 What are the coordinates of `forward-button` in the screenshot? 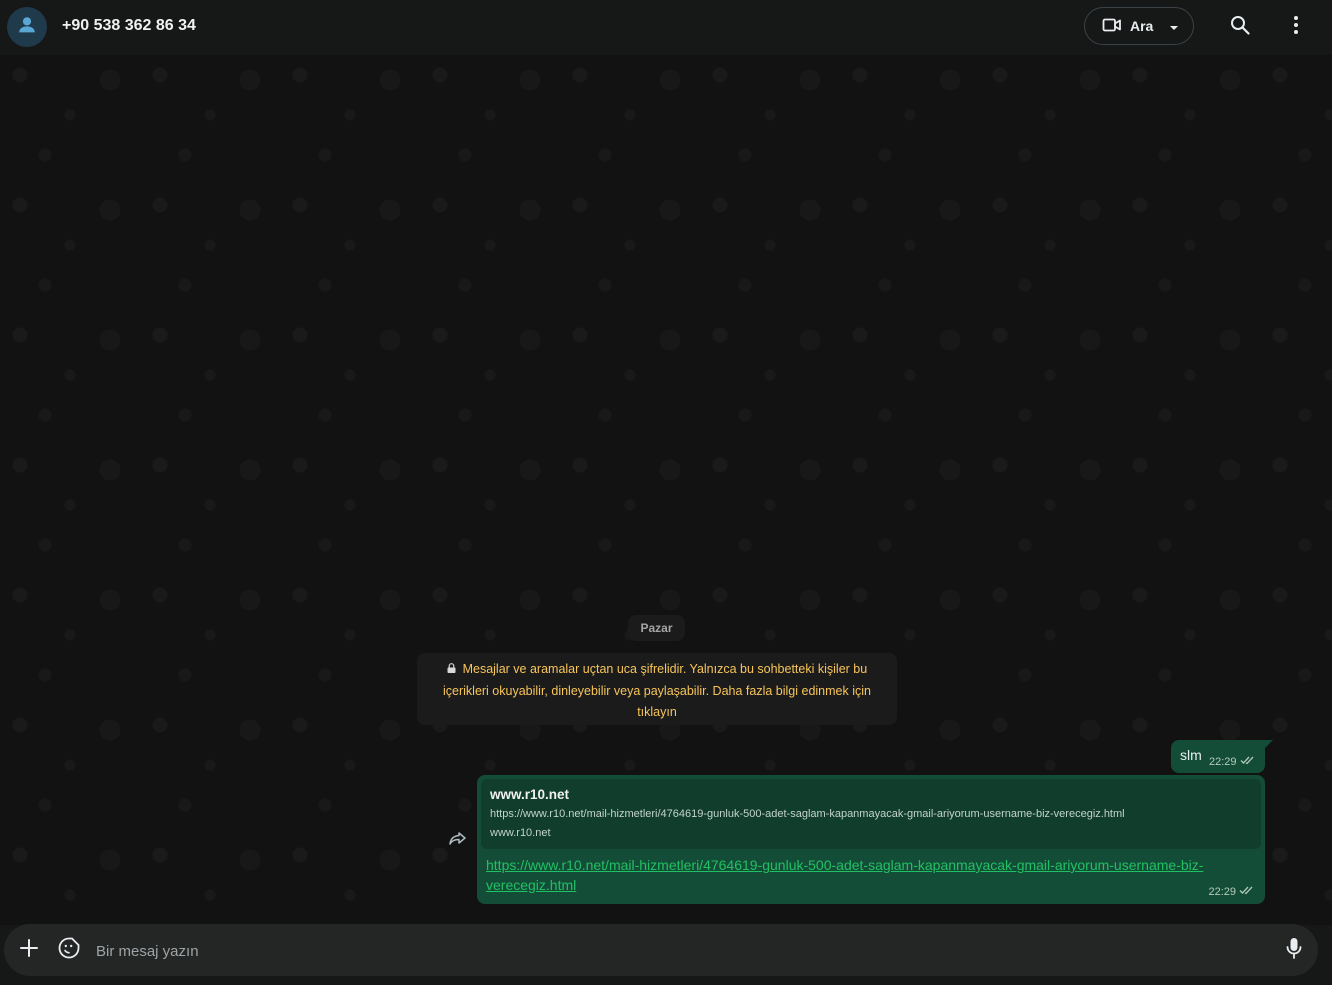 It's located at (458, 840).